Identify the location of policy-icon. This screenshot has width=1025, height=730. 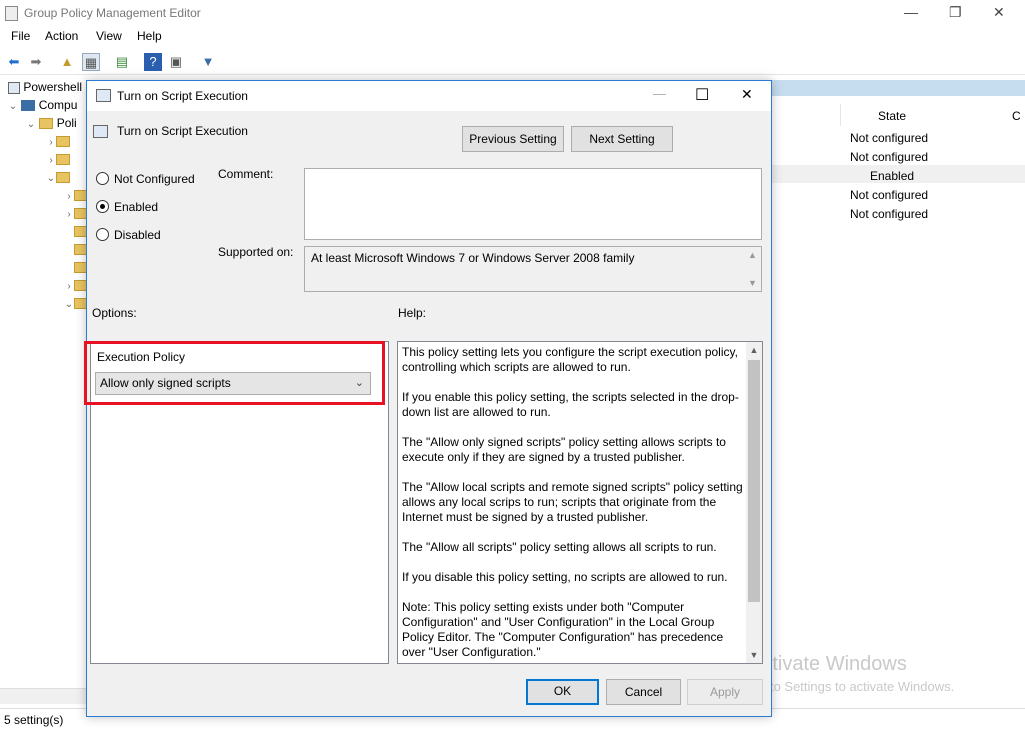
(103, 95).